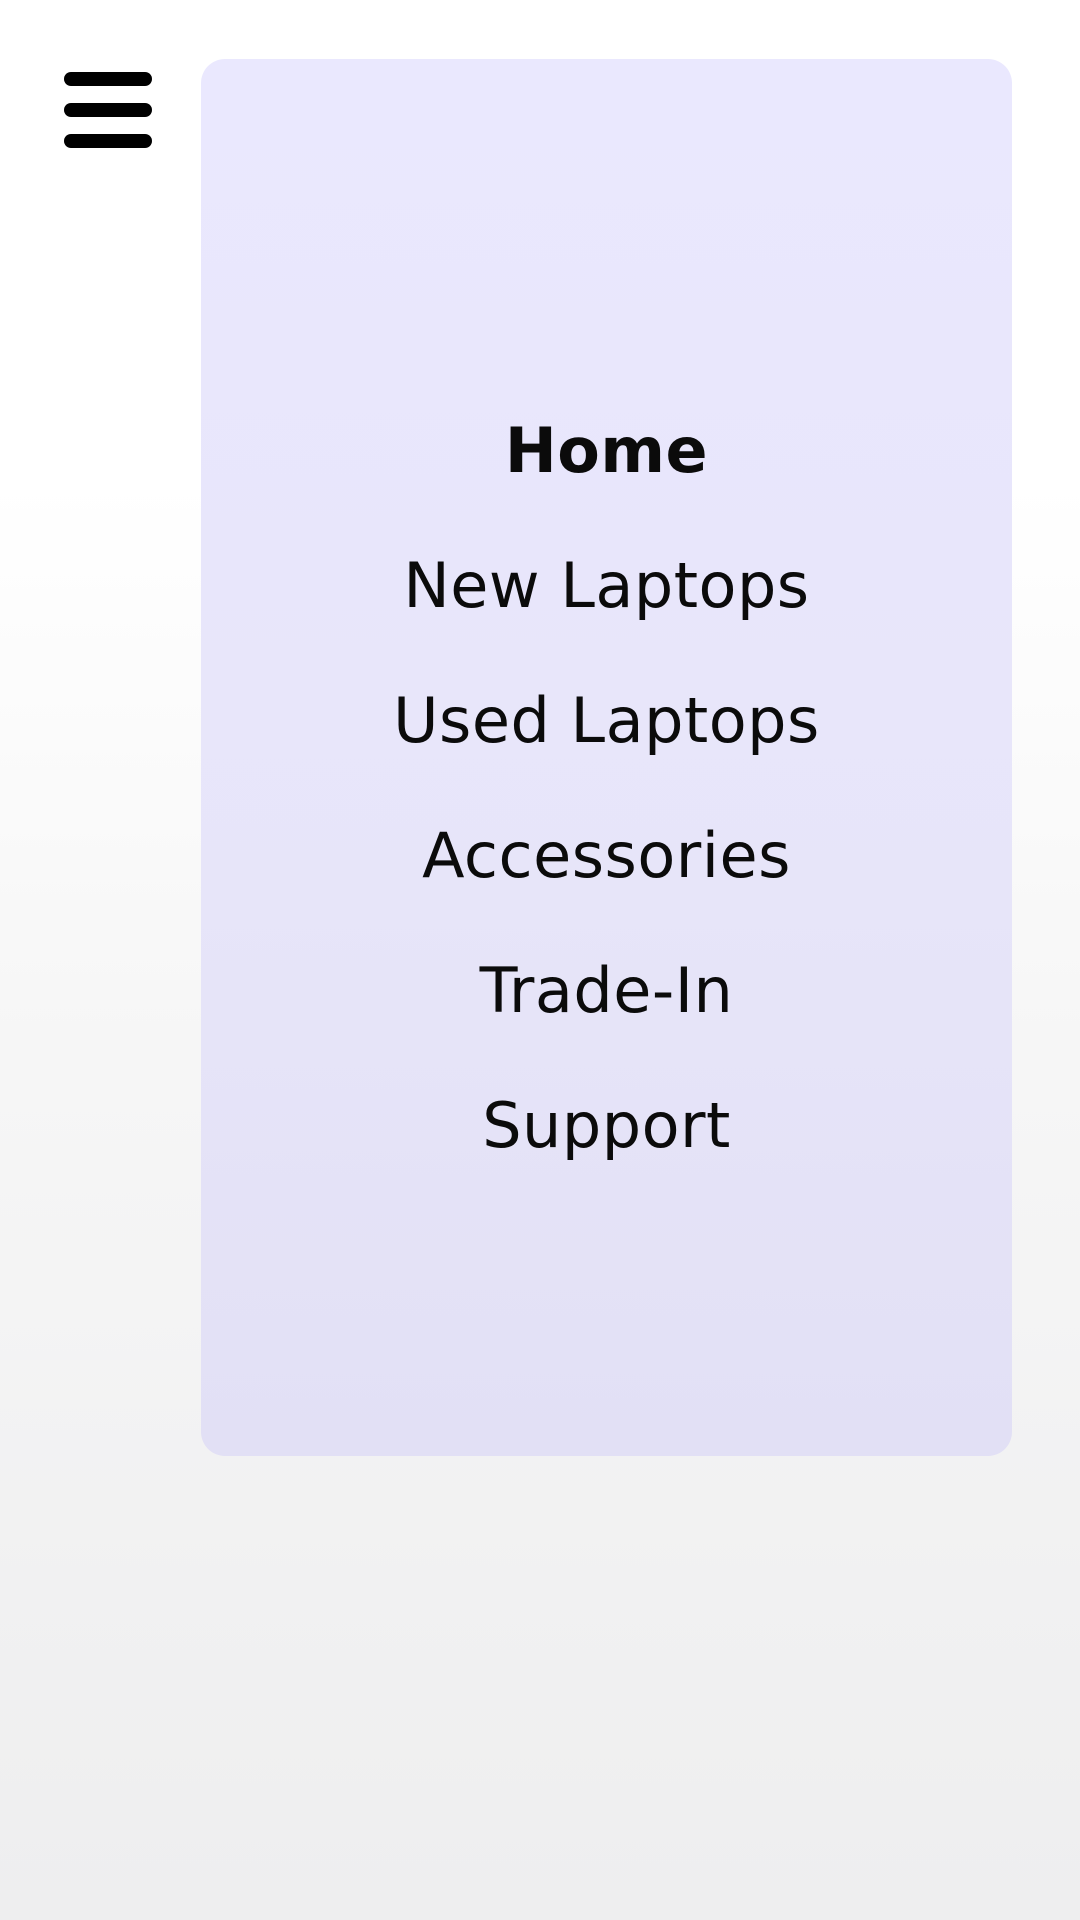 The width and height of the screenshot is (1080, 1920). Describe the element at coordinates (606, 1163) in the screenshot. I see `menu-item-support: Support` at that location.